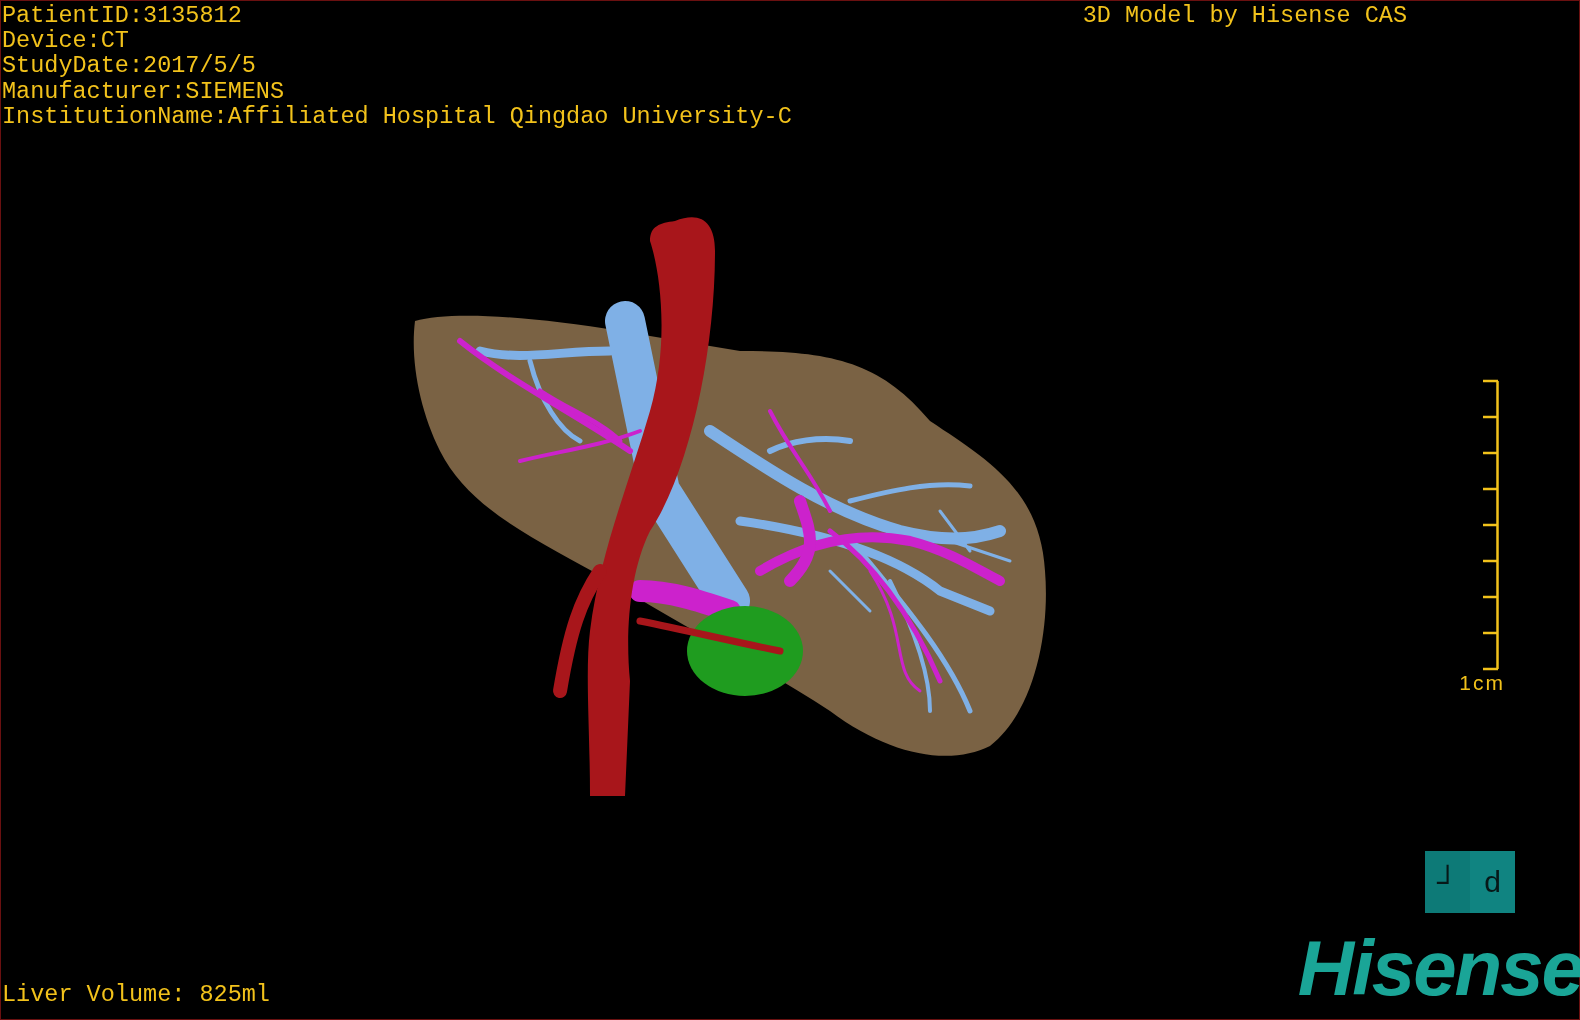 The height and width of the screenshot is (1020, 1580). Describe the element at coordinates (129, 66) in the screenshot. I see `patient-info-text: StudyDate:2017/5/5` at that location.